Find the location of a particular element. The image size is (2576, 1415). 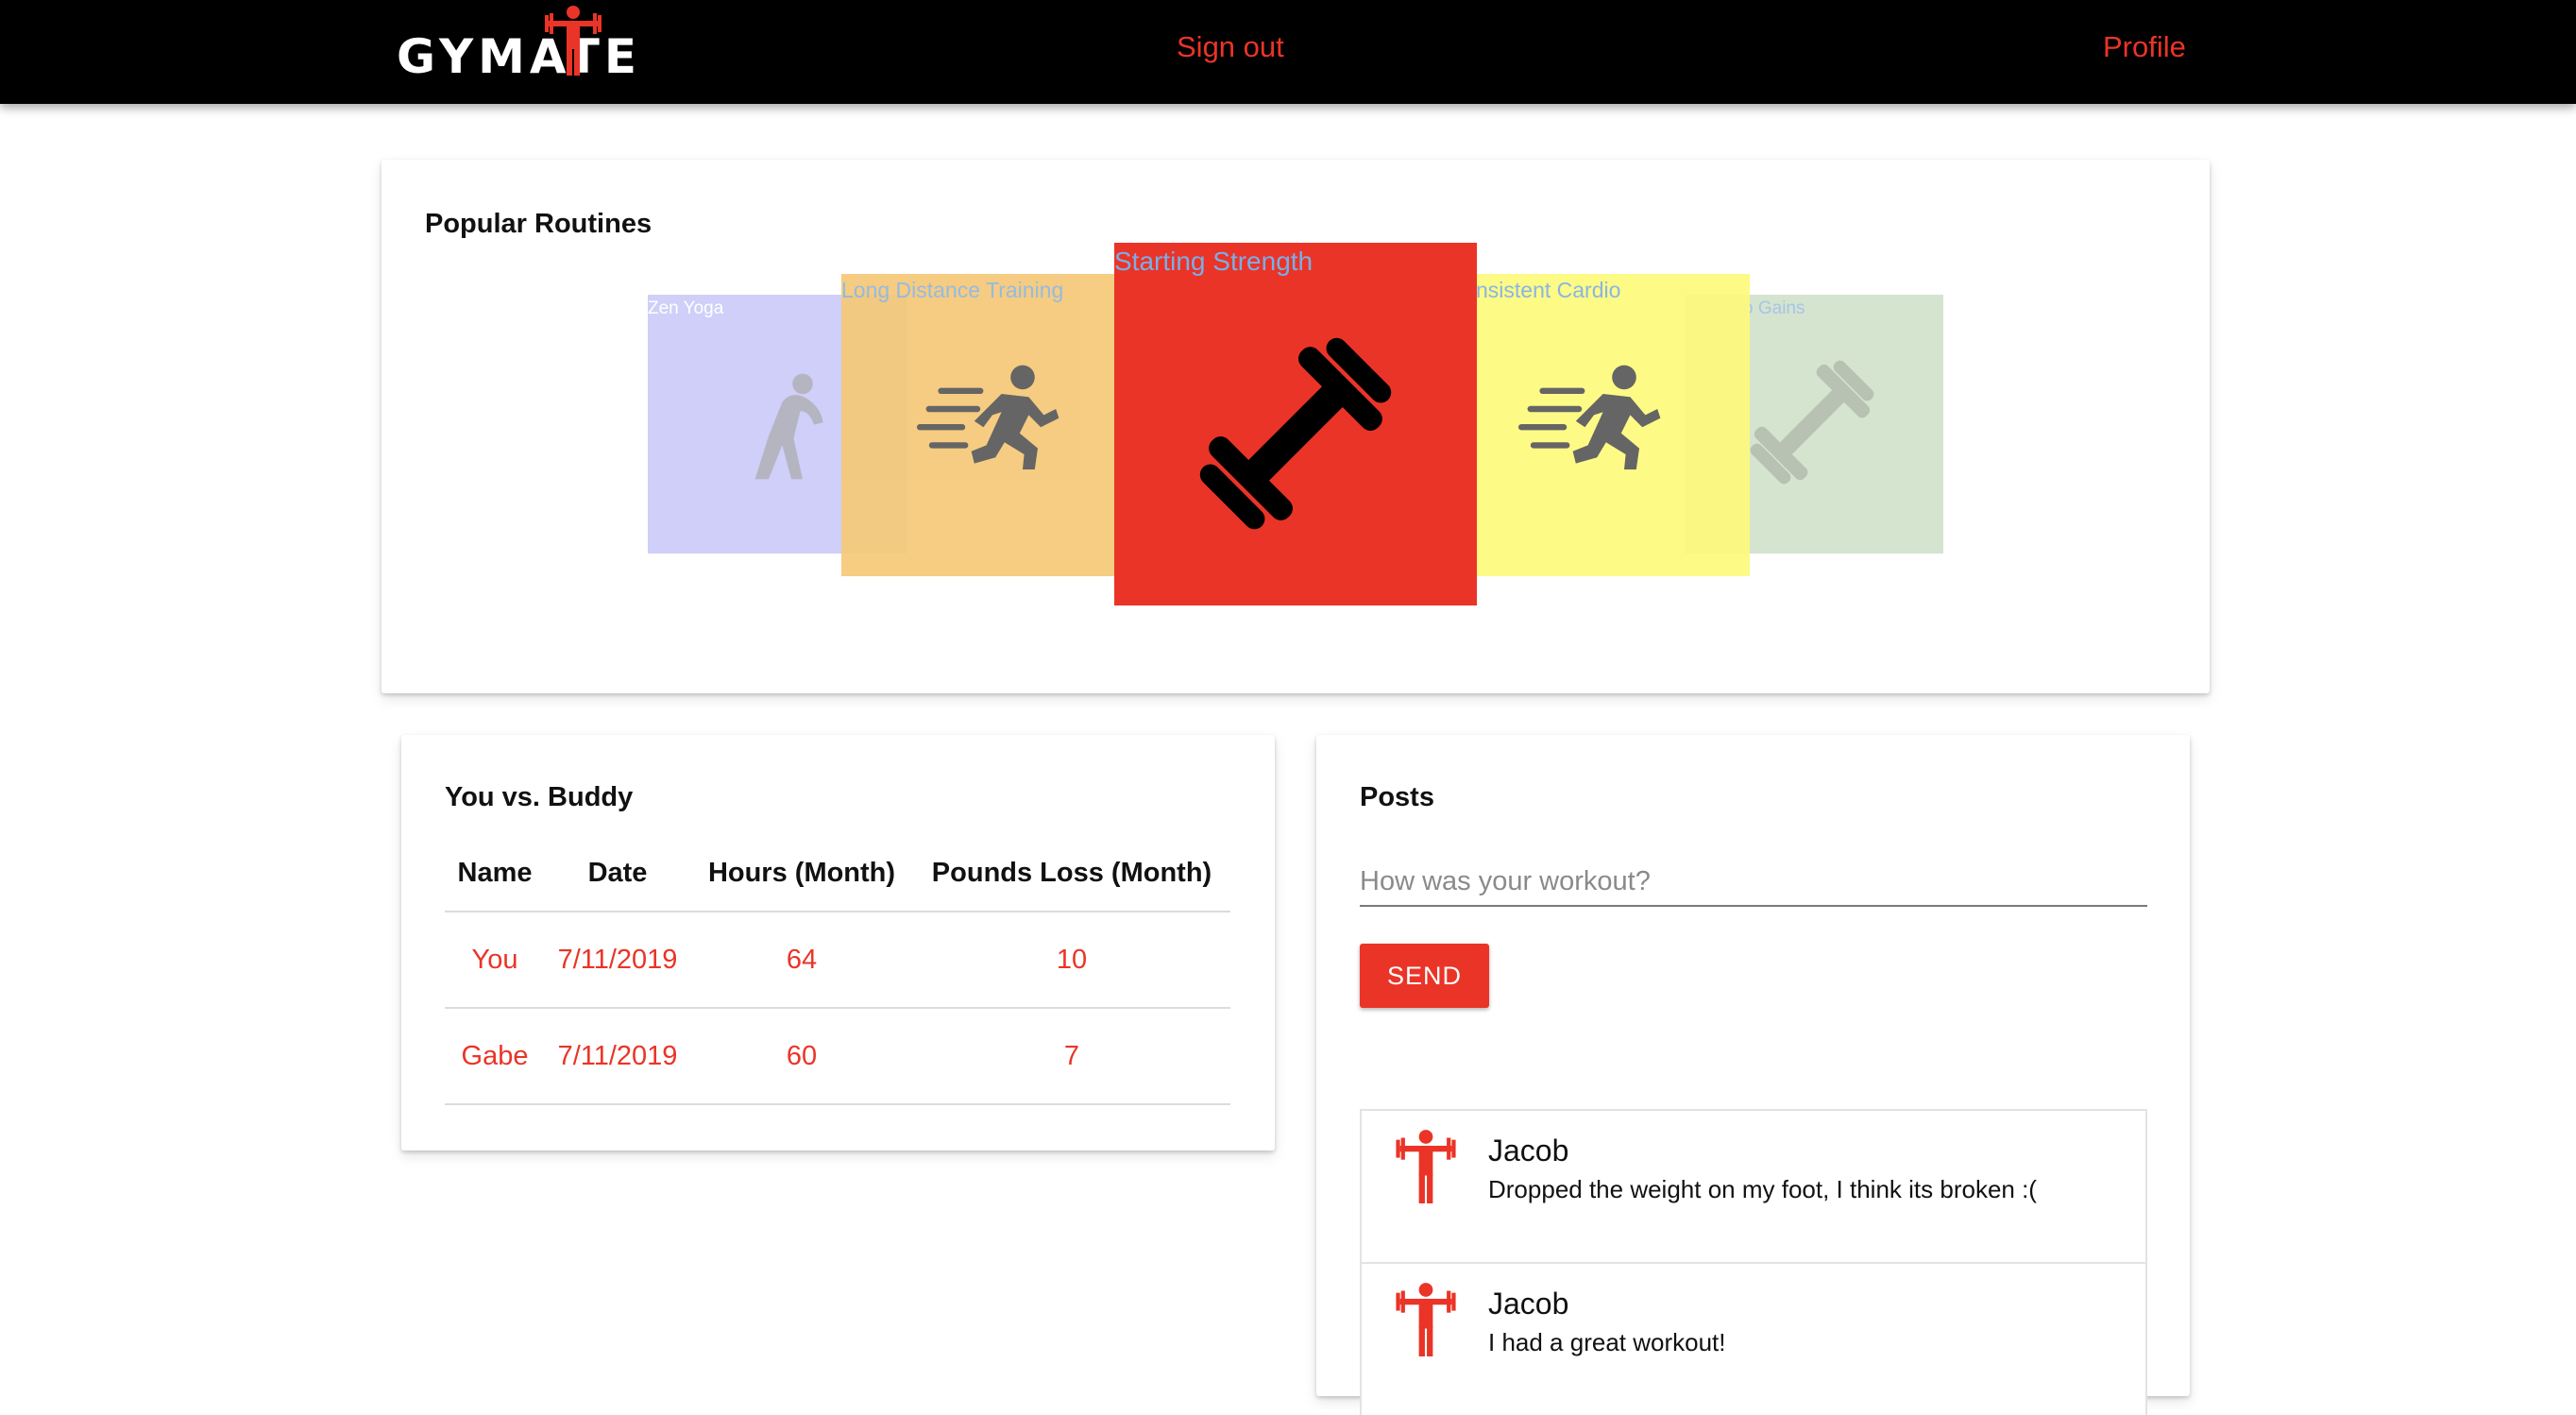

routine-slide-consistent-cardio: nsistent Cardio is located at coordinates (1613, 425).